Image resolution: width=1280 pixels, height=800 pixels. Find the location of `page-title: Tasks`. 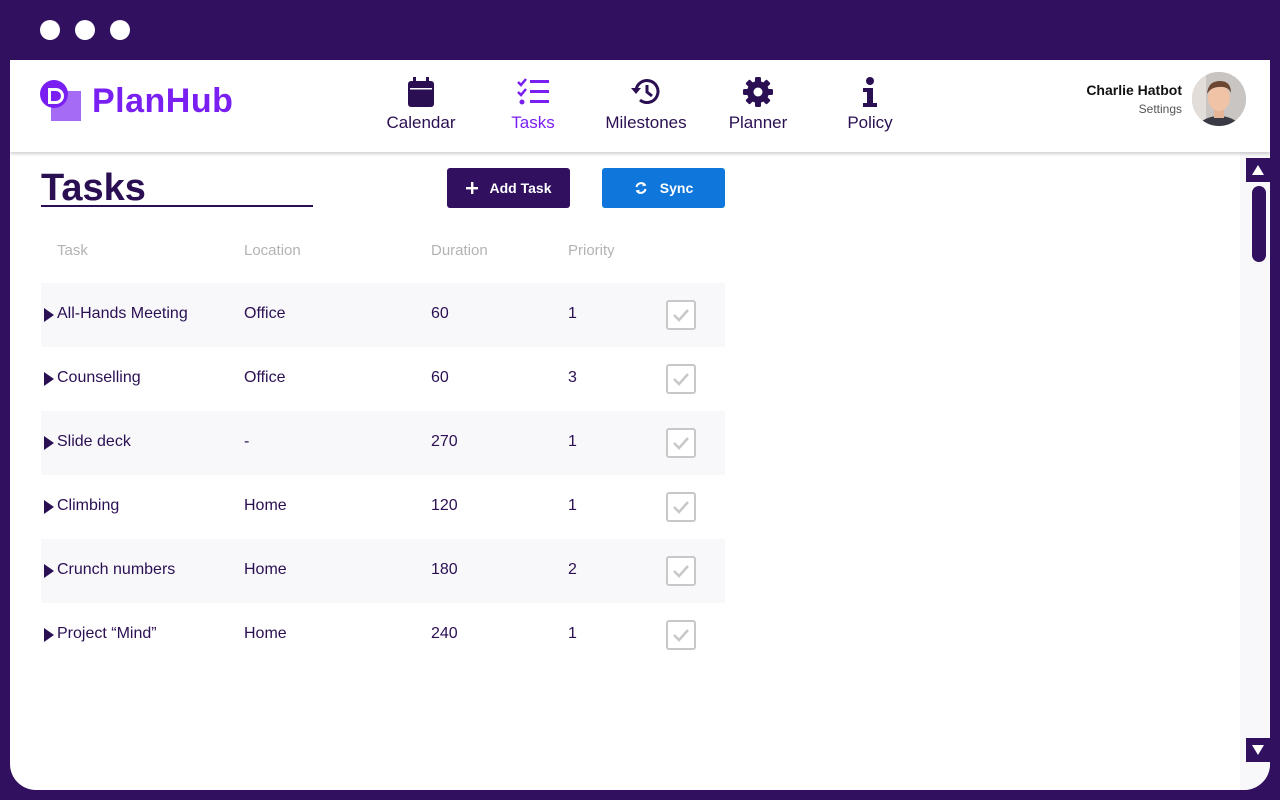

page-title: Tasks is located at coordinates (93, 188).